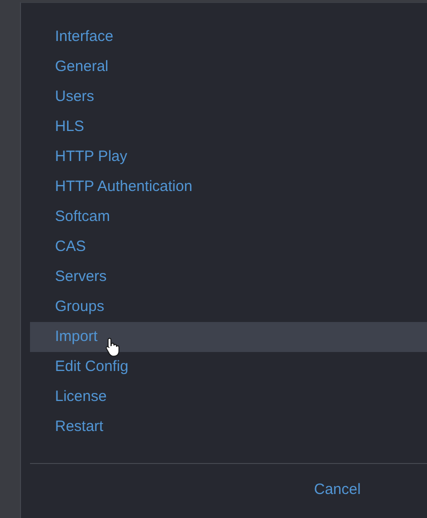 Image resolution: width=427 pixels, height=518 pixels. Describe the element at coordinates (228, 247) in the screenshot. I see `menu-item: CAS` at that location.